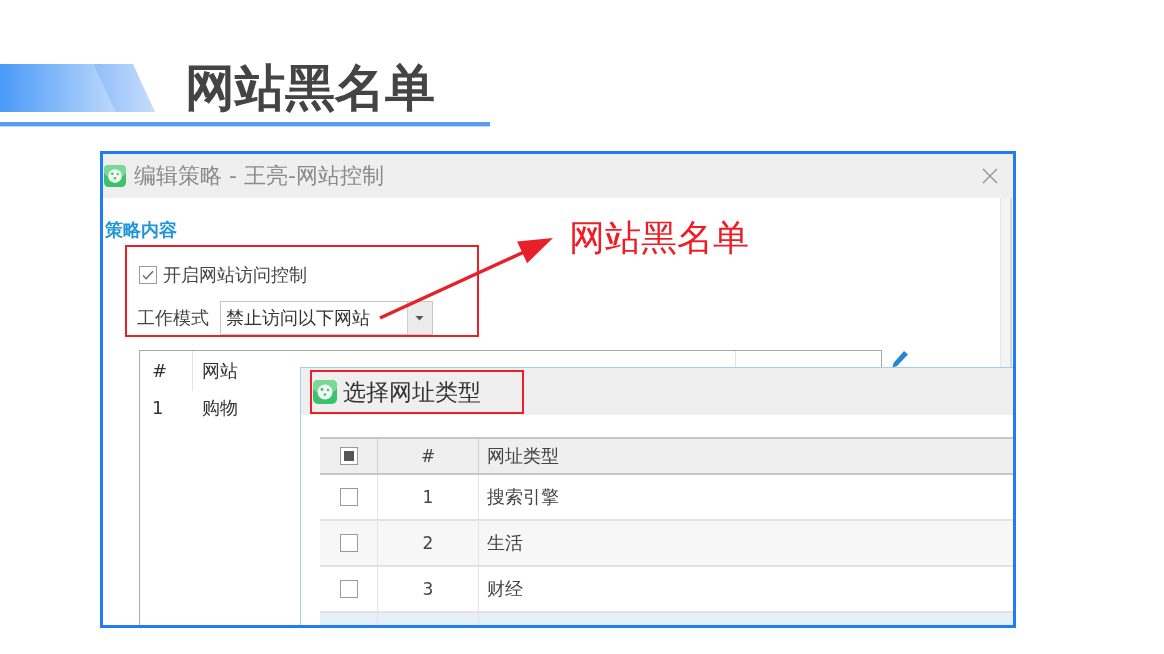 Image resolution: width=1164 pixels, height=654 pixels. What do you see at coordinates (523, 497) in the screenshot?
I see `table-cell-text: 搜索引擎` at bounding box center [523, 497].